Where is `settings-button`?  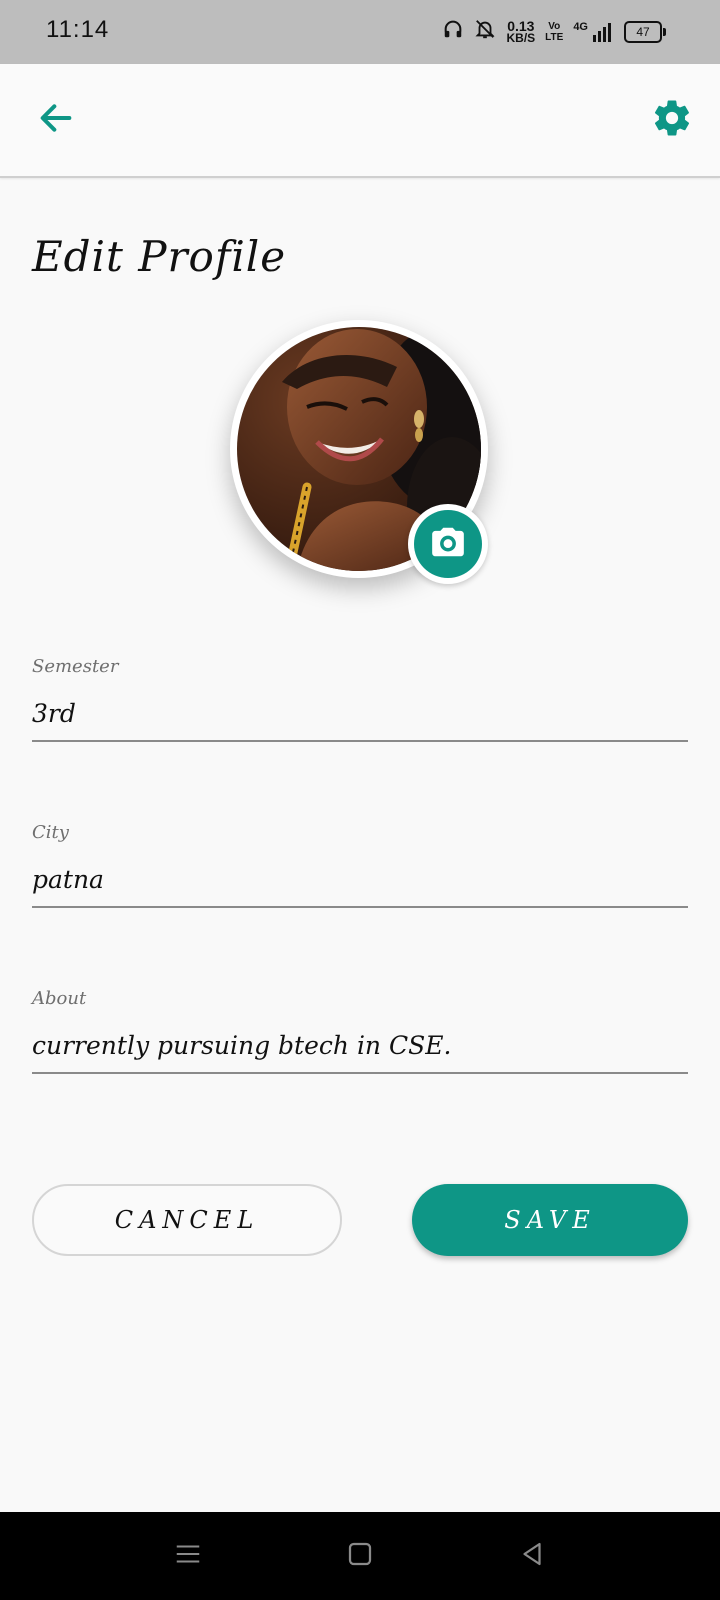
settings-button is located at coordinates (672, 120).